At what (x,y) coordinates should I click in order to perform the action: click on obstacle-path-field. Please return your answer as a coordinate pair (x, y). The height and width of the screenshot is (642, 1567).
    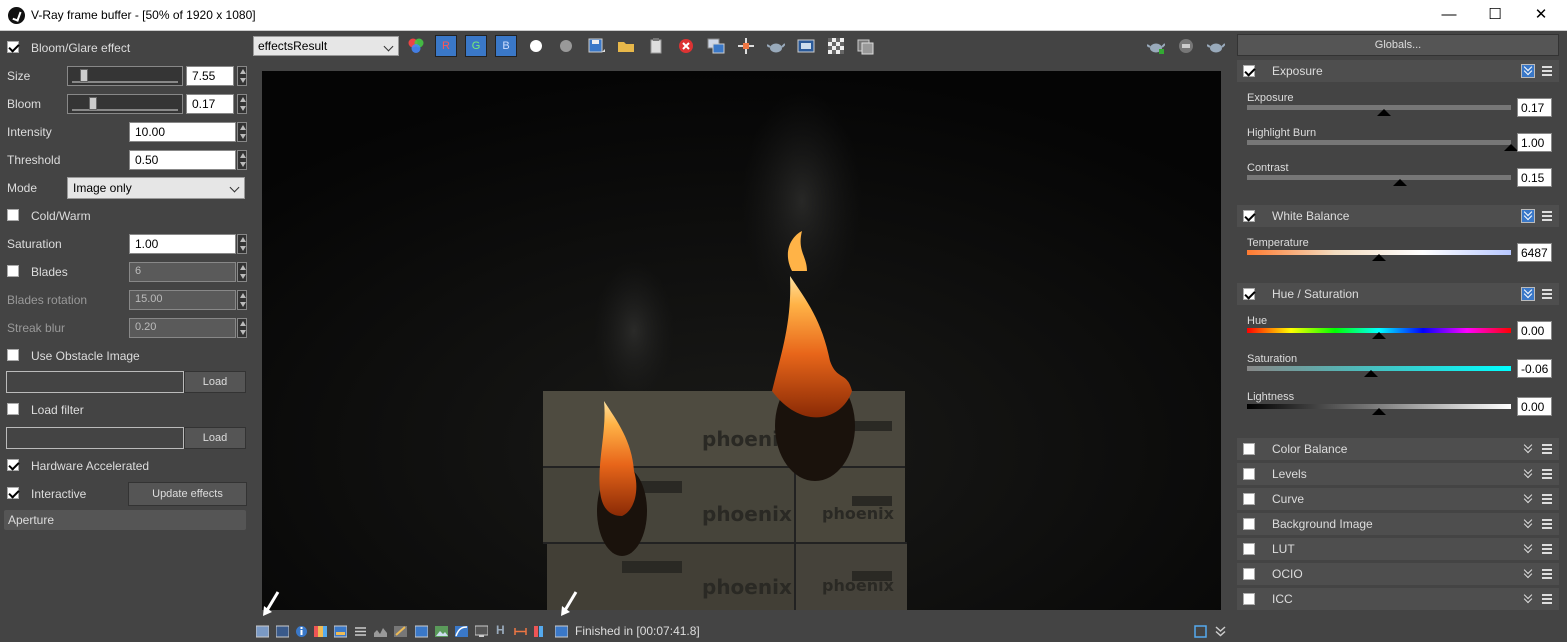
    Looking at the image, I should click on (95, 382).